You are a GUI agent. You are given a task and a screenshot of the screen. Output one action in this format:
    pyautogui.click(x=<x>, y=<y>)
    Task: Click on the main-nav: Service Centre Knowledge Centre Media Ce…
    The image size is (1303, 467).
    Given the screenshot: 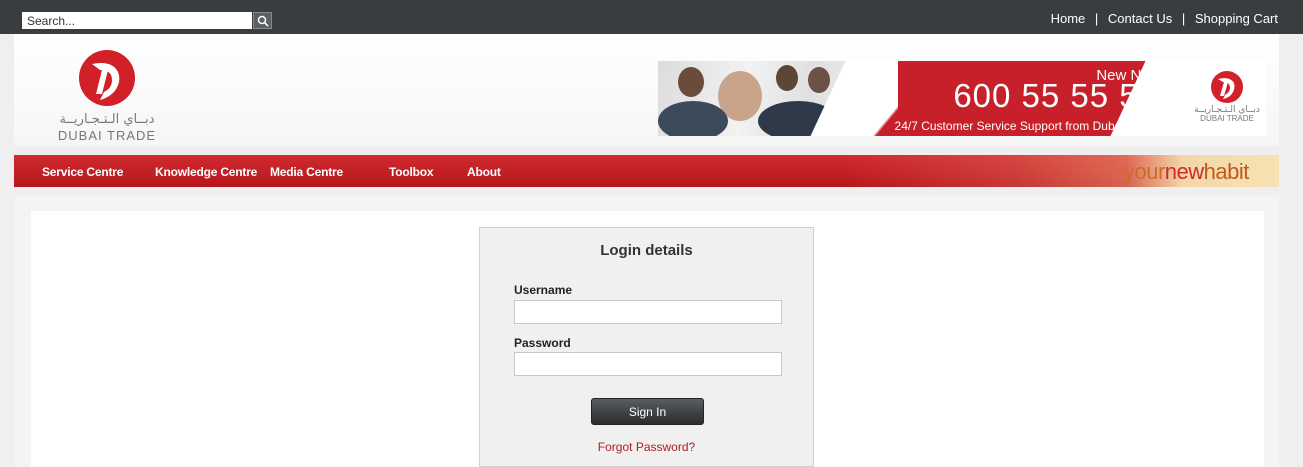 What is the action you would take?
    pyautogui.click(x=646, y=171)
    